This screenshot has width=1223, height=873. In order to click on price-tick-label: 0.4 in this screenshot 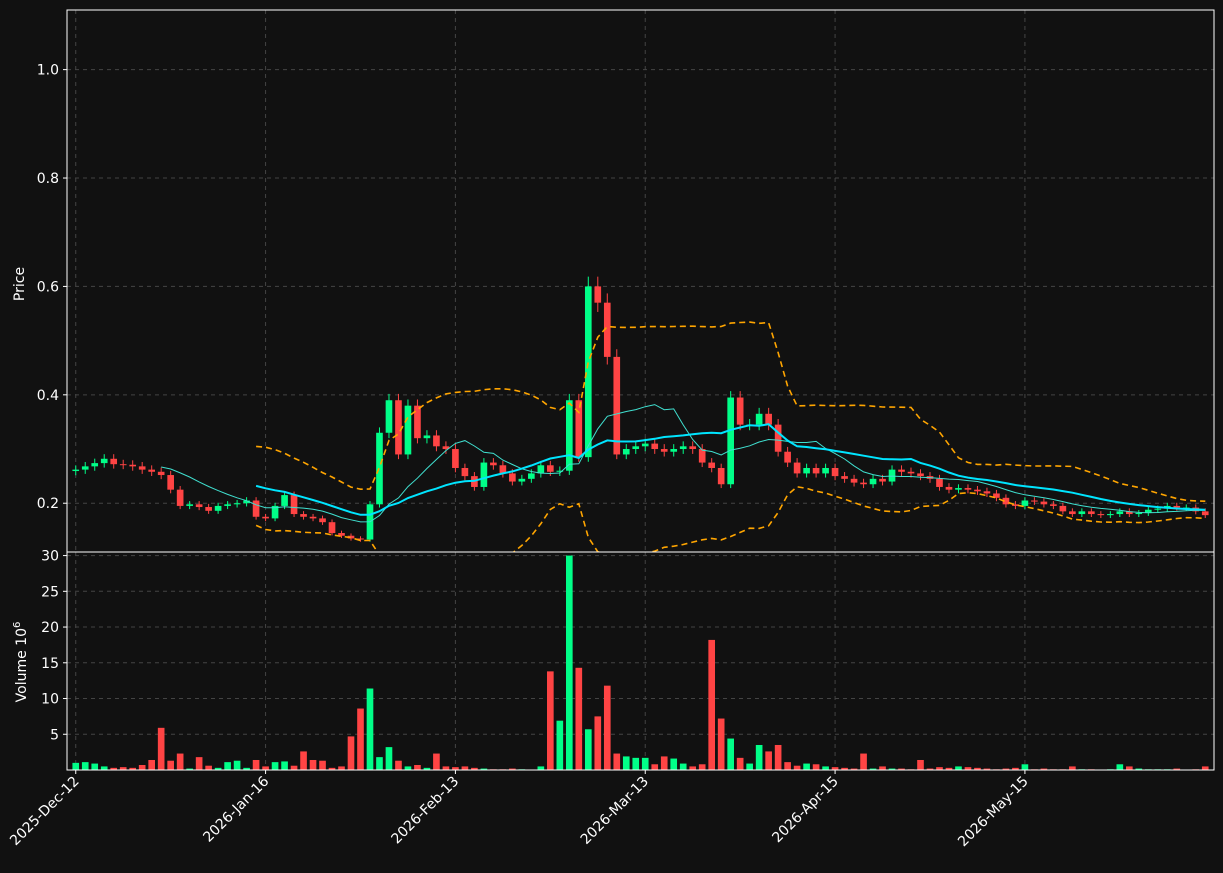, I will do `click(48, 396)`.